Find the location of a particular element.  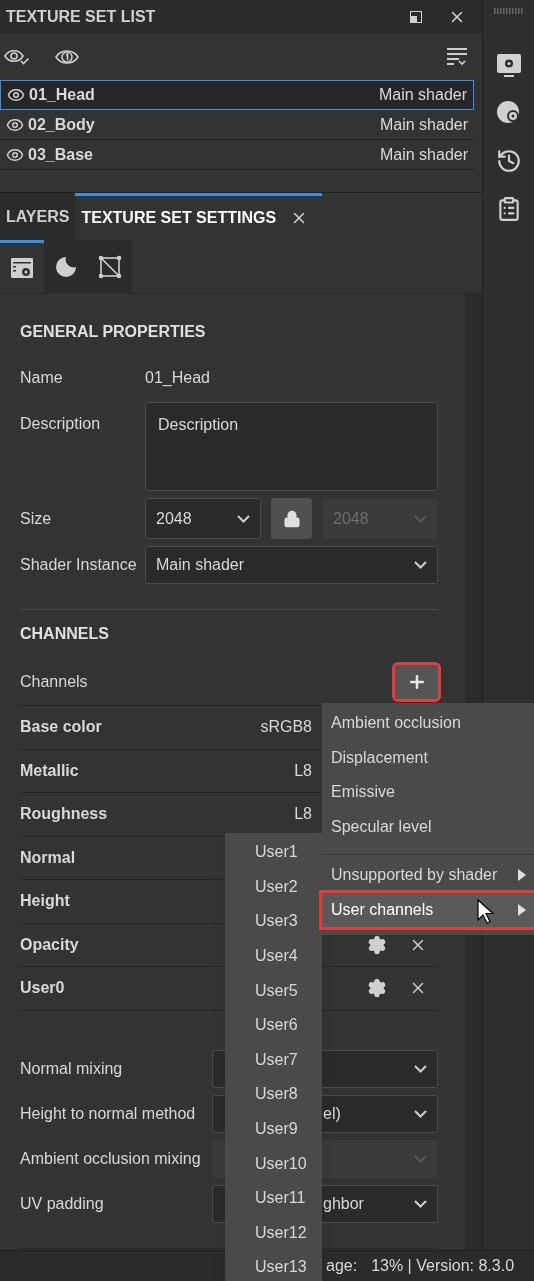

channel-name: Opacity is located at coordinates (49, 944).